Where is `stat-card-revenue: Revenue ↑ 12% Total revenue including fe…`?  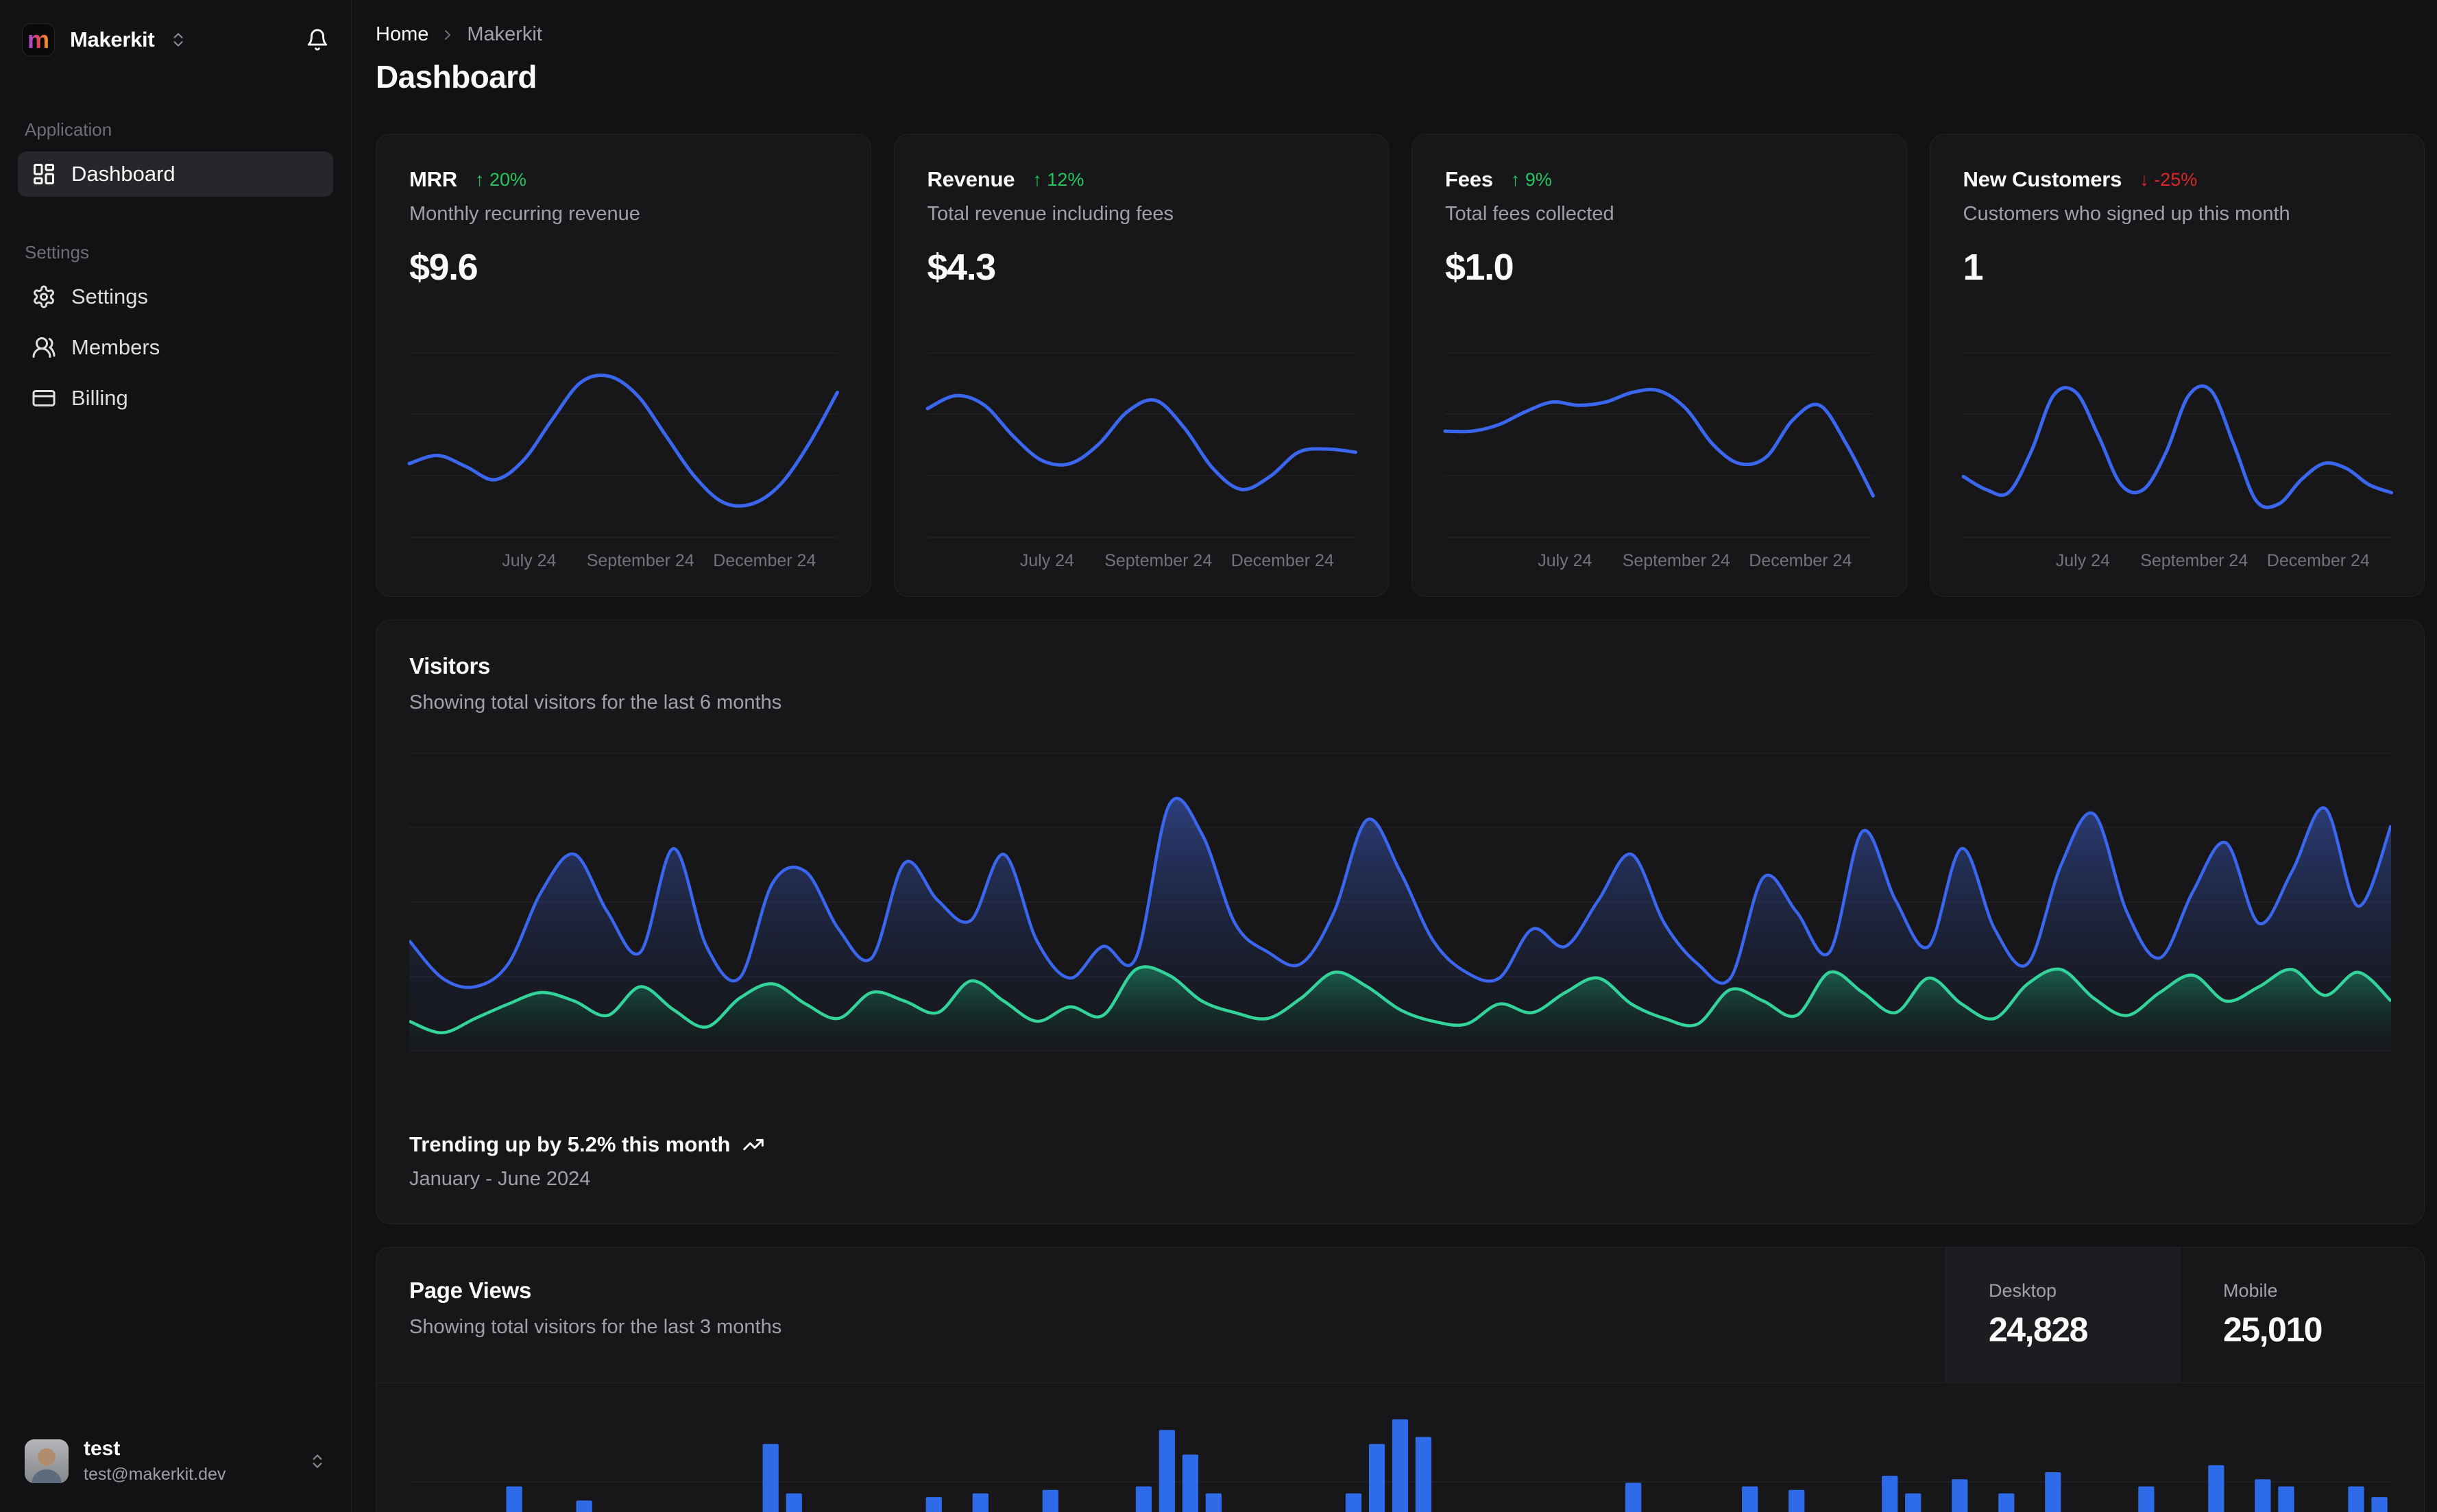 stat-card-revenue: Revenue ↑ 12% Total revenue including fe… is located at coordinates (1141, 366).